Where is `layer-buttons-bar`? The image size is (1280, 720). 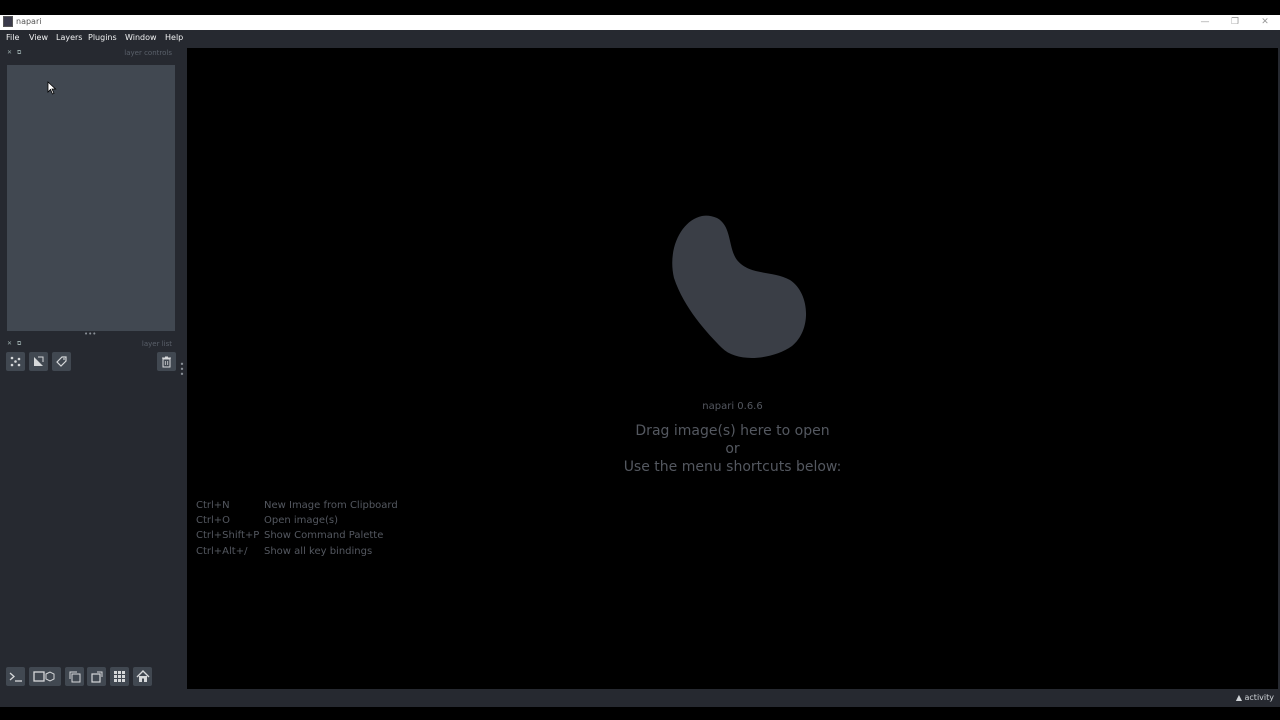
layer-buttons-bar is located at coordinates (93, 363).